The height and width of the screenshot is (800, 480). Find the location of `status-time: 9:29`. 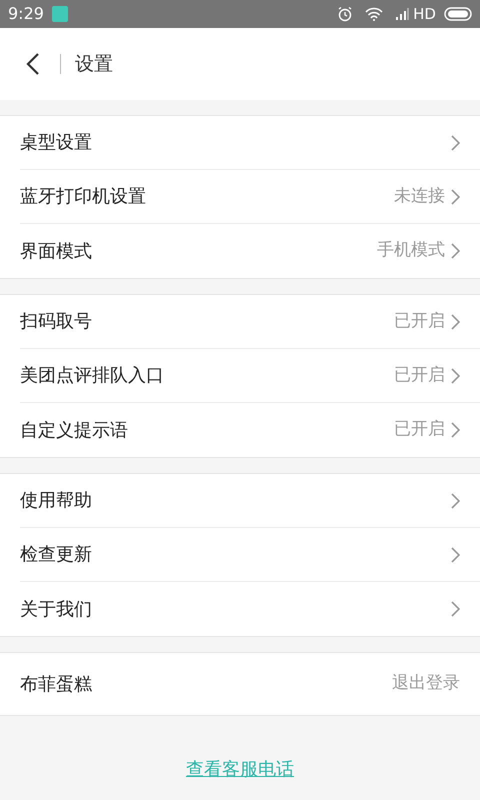

status-time: 9:29 is located at coordinates (26, 14).